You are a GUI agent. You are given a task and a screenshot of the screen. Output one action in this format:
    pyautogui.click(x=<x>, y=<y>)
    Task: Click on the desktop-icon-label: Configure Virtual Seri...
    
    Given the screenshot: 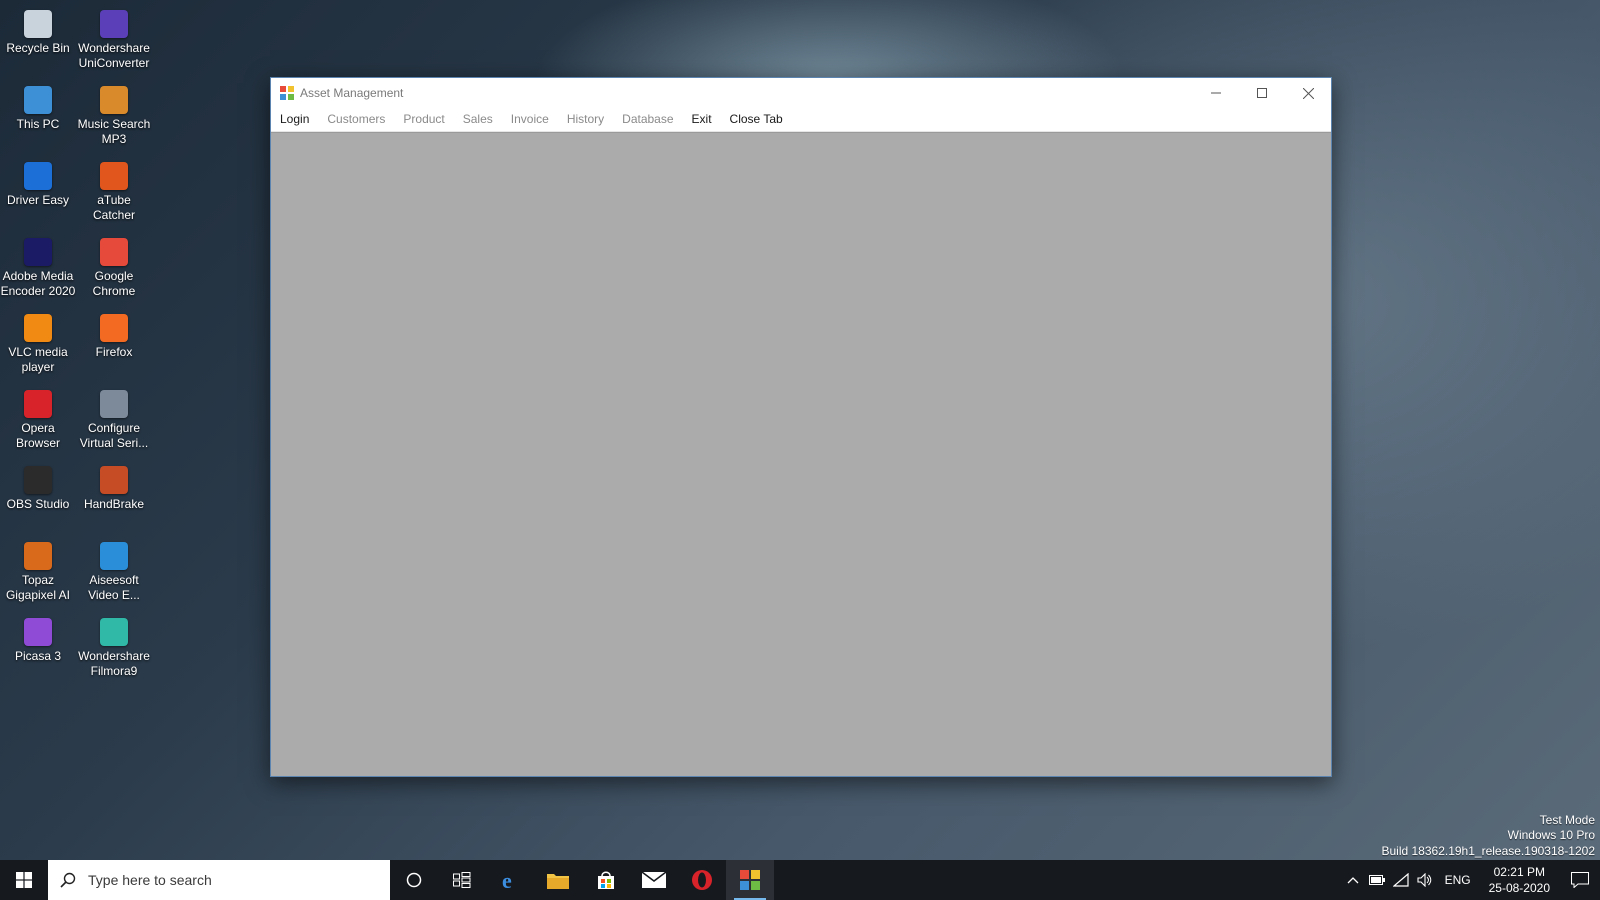 What is the action you would take?
    pyautogui.click(x=114, y=435)
    